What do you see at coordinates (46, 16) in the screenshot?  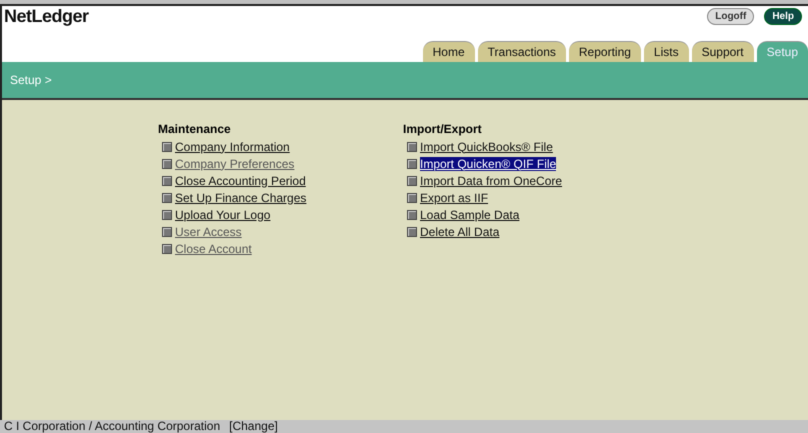 I see `logo: NetLedger` at bounding box center [46, 16].